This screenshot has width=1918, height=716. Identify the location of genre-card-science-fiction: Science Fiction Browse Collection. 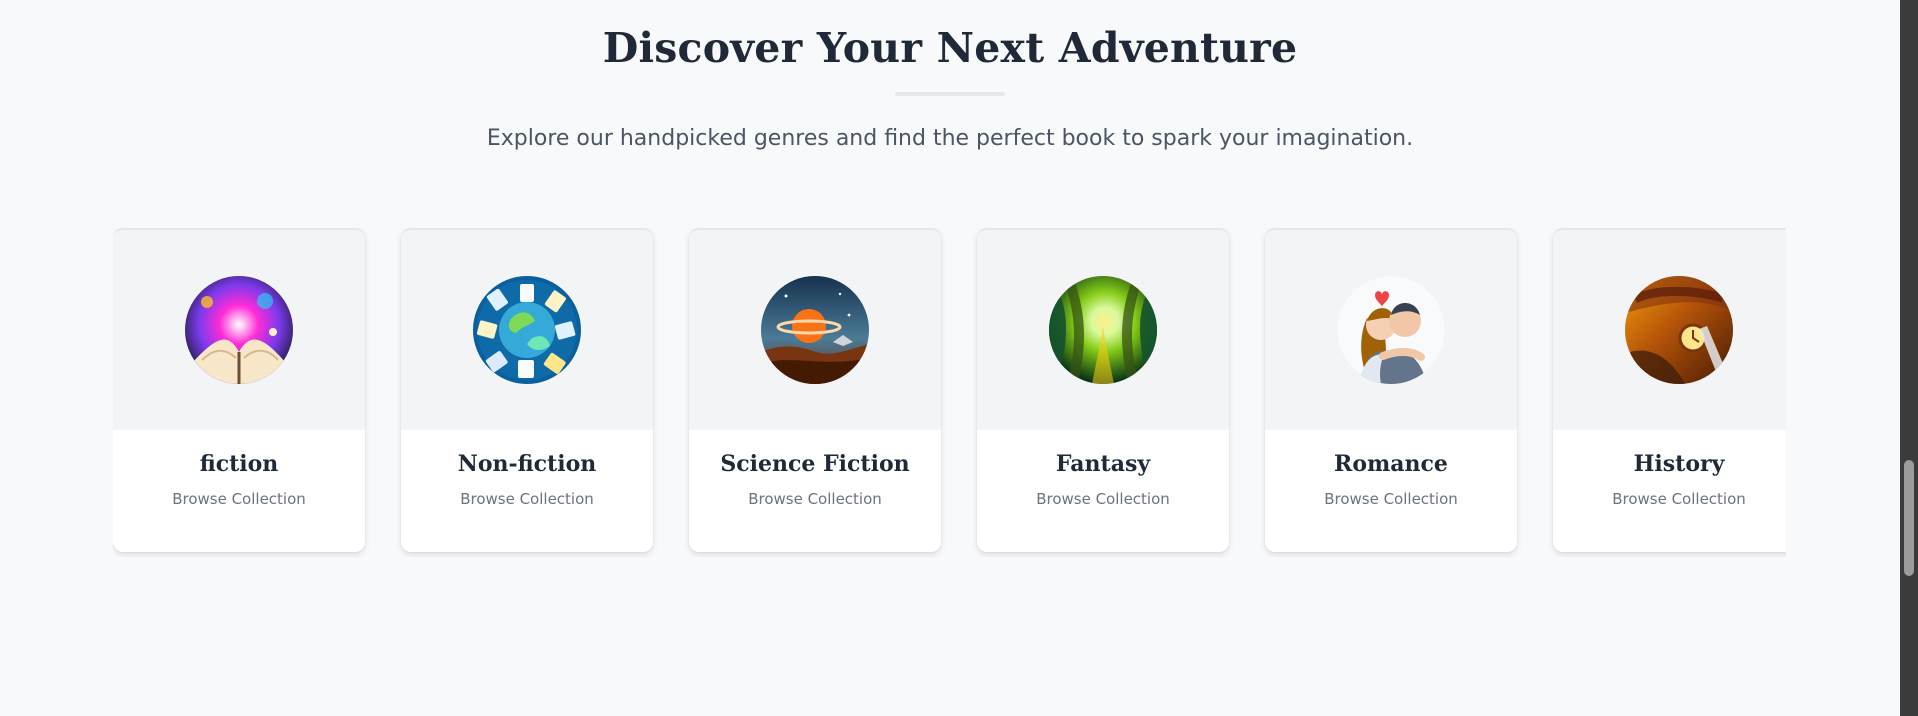
(815, 390).